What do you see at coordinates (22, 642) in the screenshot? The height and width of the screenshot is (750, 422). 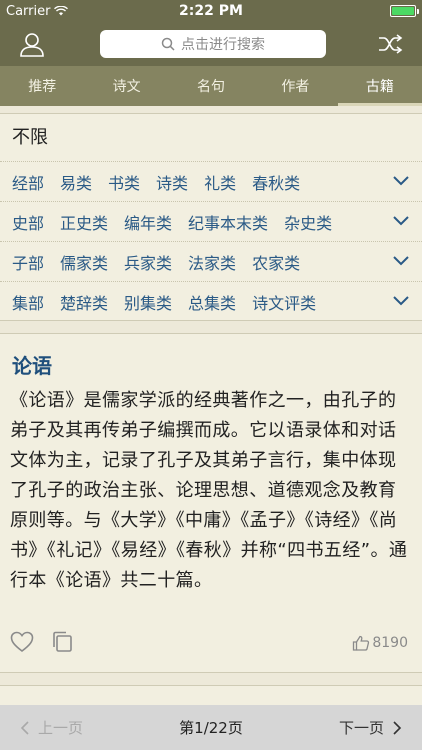 I see `heart-icon` at bounding box center [22, 642].